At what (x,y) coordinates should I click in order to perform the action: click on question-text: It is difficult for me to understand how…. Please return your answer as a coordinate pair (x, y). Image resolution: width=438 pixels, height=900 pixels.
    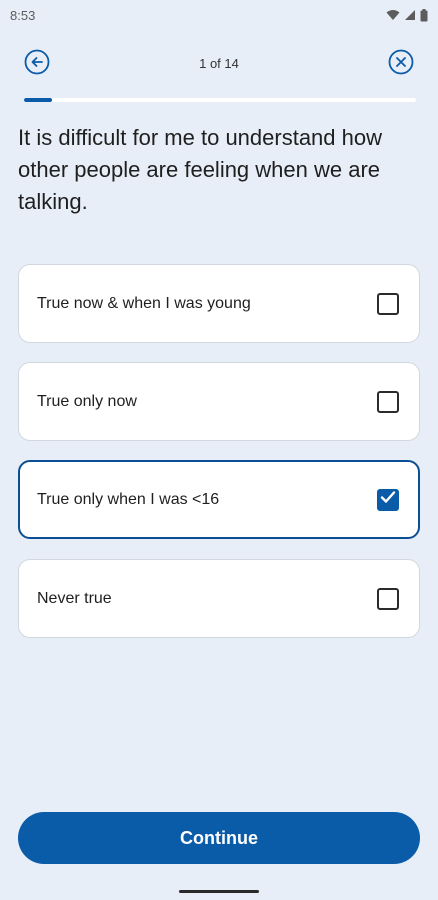
    Looking at the image, I should click on (200, 169).